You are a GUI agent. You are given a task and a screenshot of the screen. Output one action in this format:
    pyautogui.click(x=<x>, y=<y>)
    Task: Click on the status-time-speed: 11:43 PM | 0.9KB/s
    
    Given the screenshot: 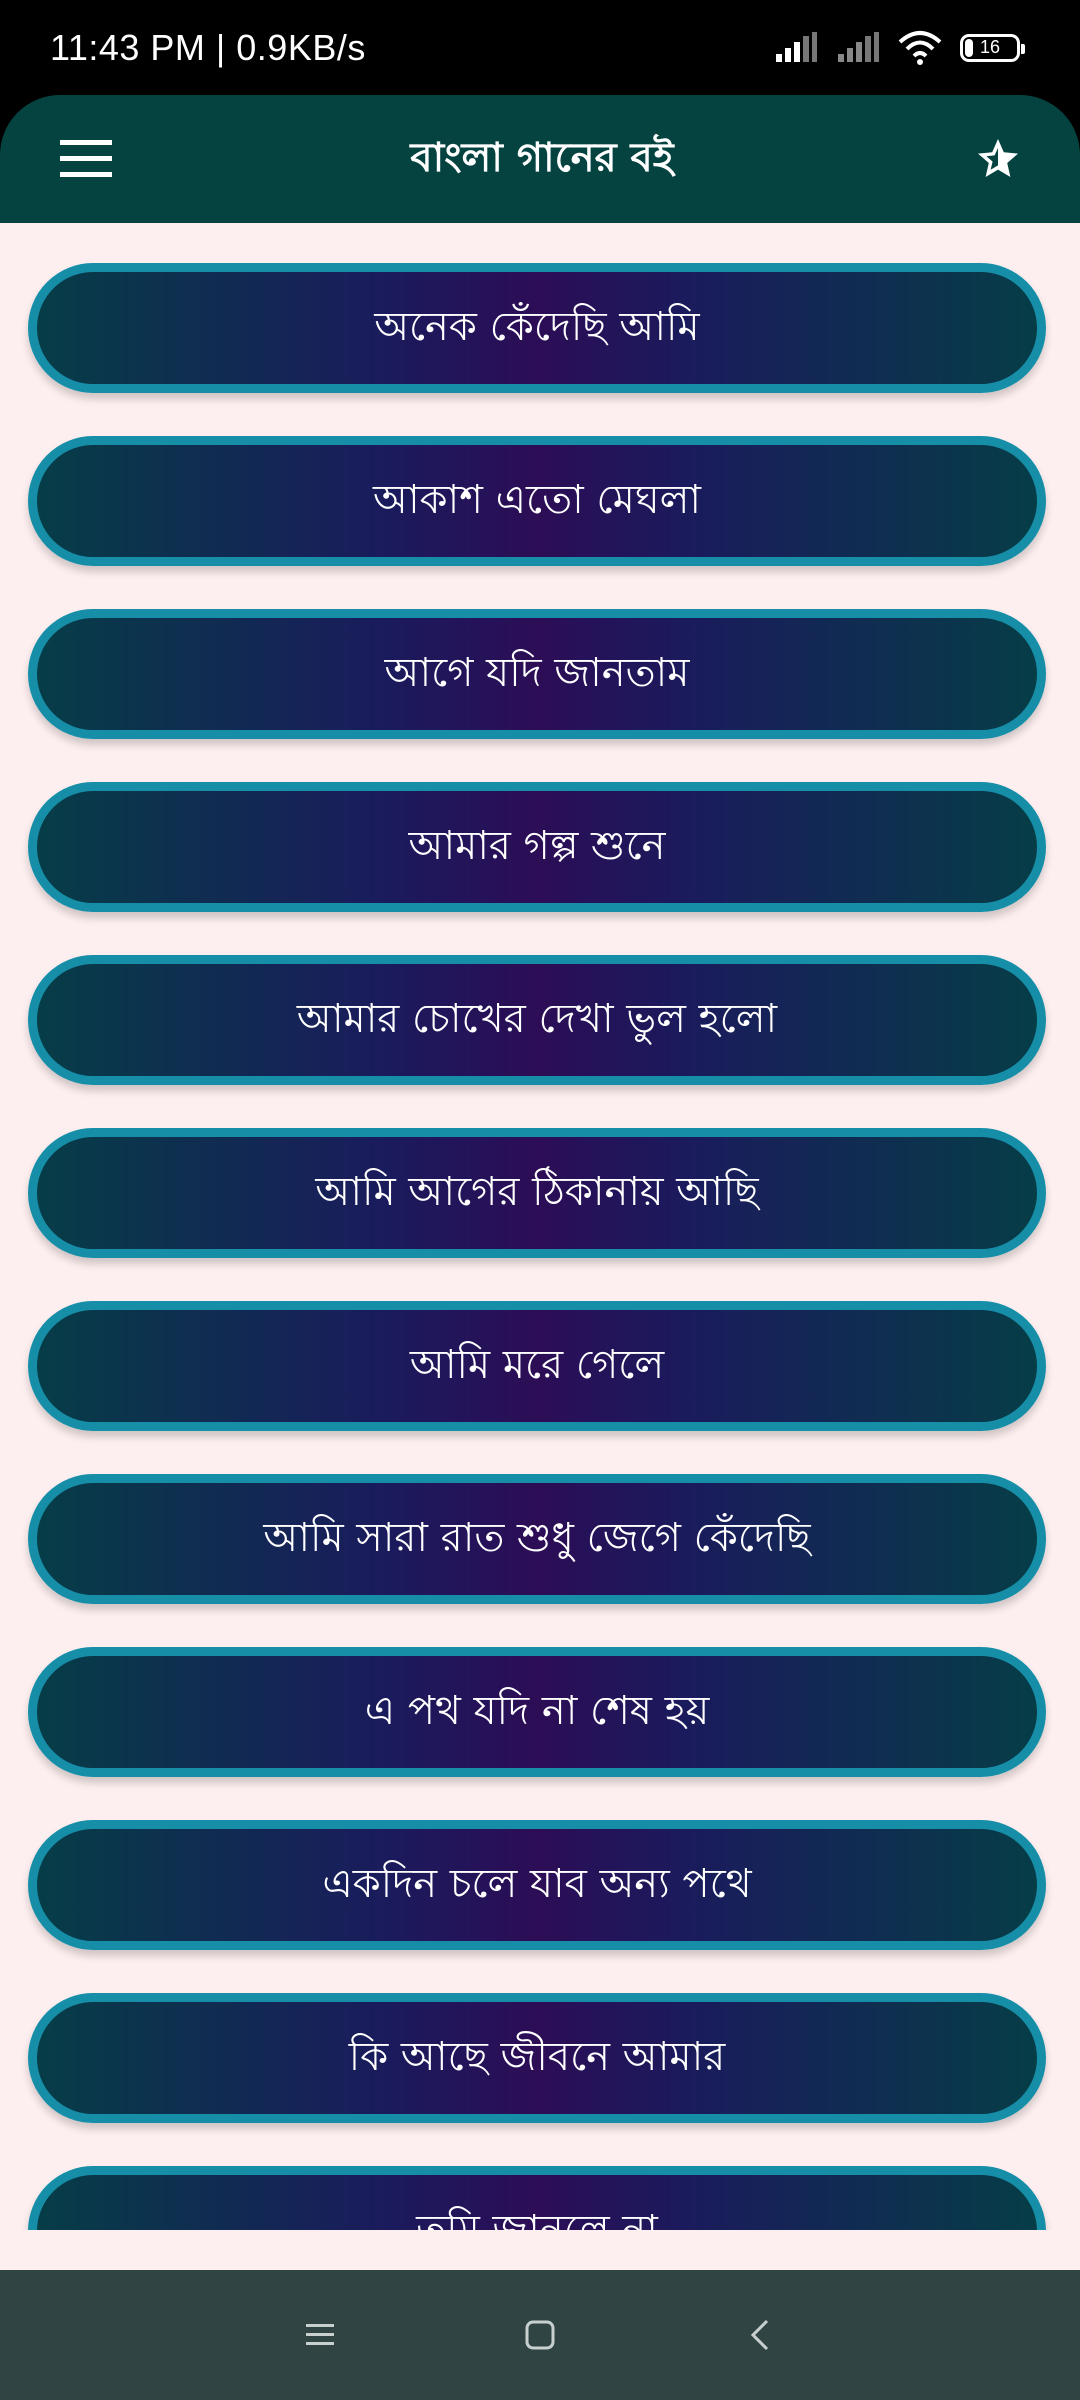 What is the action you would take?
    pyautogui.click(x=208, y=47)
    